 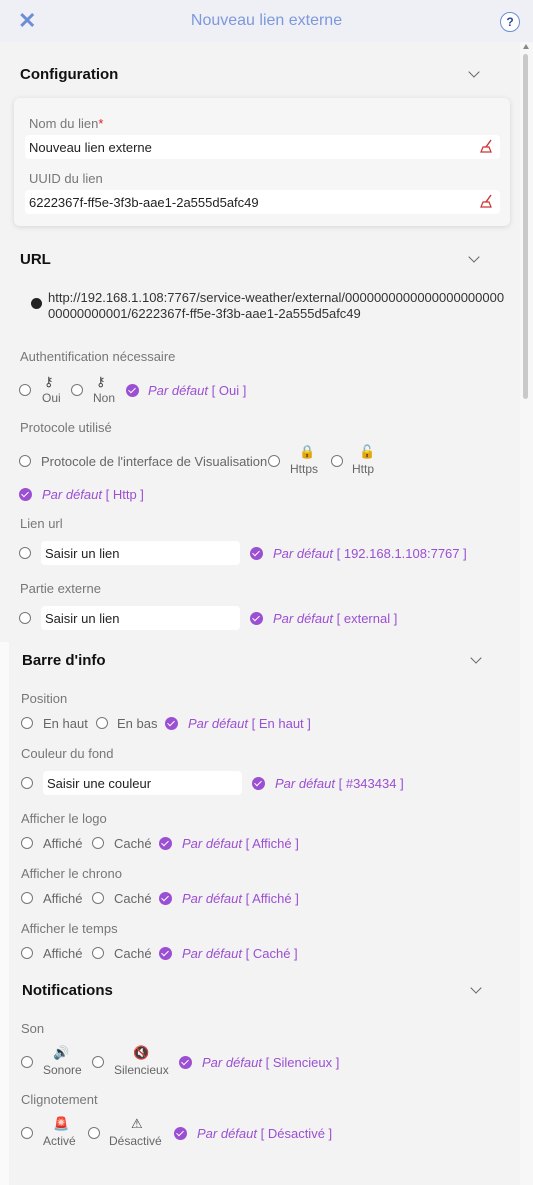 I want to click on sound-label: Son, so click(x=33, y=1028).